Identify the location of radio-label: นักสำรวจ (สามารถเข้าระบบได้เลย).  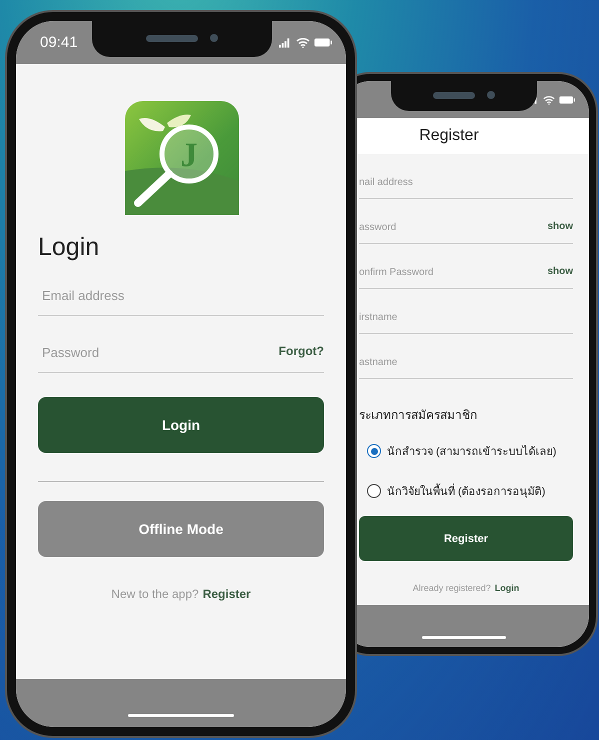
(471, 451).